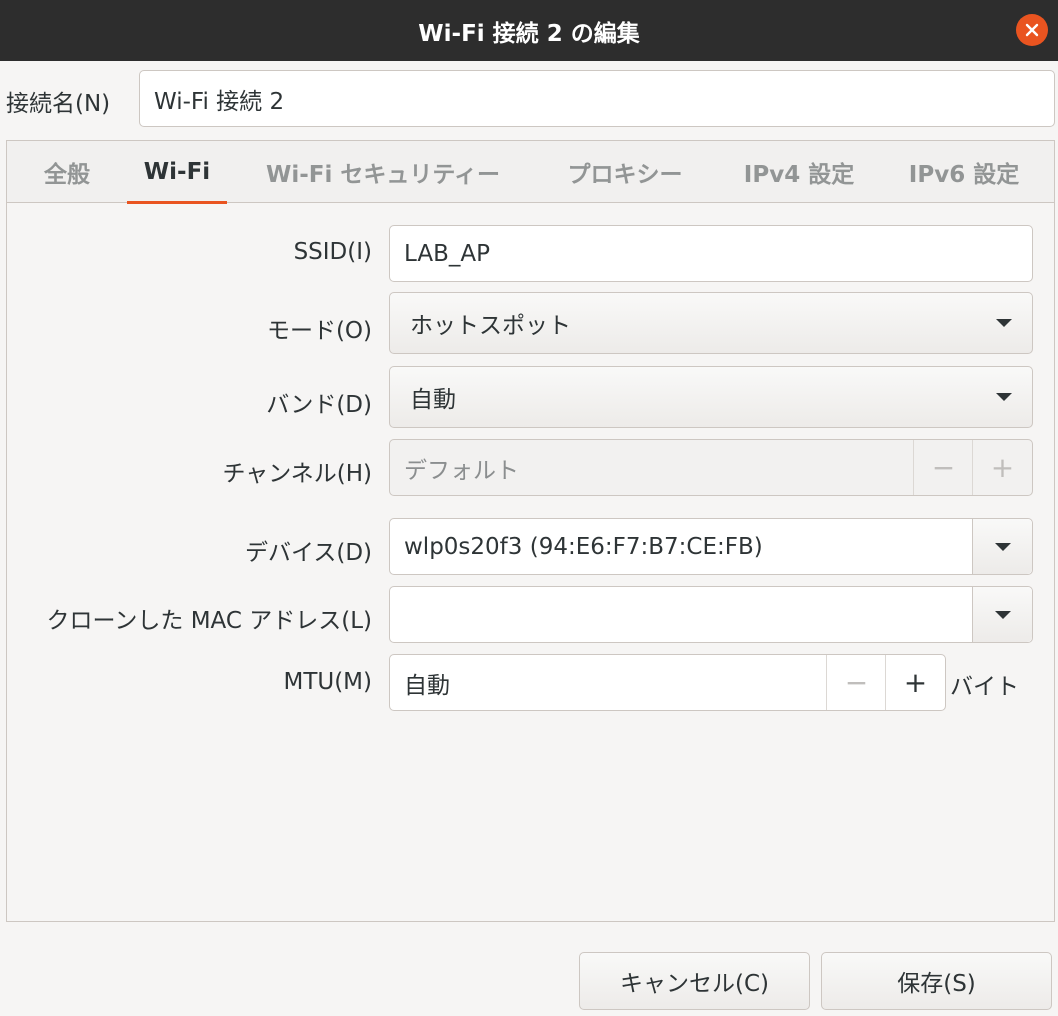 The width and height of the screenshot is (1058, 1016). Describe the element at coordinates (219, 101) in the screenshot. I see `connection-name-value: Wi-Fi 接続 2` at that location.